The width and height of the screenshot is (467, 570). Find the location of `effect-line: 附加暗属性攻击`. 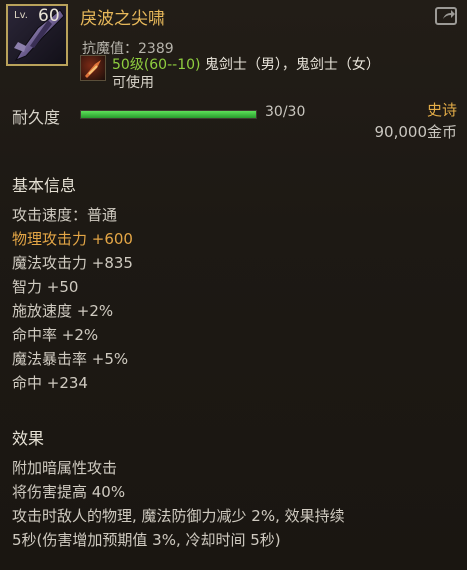

effect-line: 附加暗属性攻击 is located at coordinates (65, 468).